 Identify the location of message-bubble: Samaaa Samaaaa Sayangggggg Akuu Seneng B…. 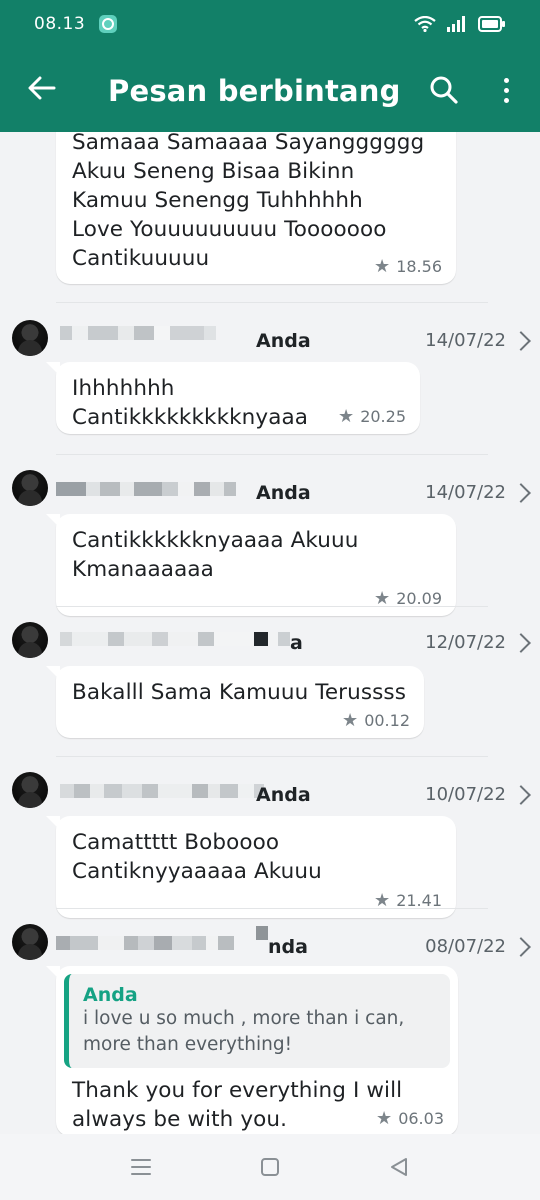
(256, 208).